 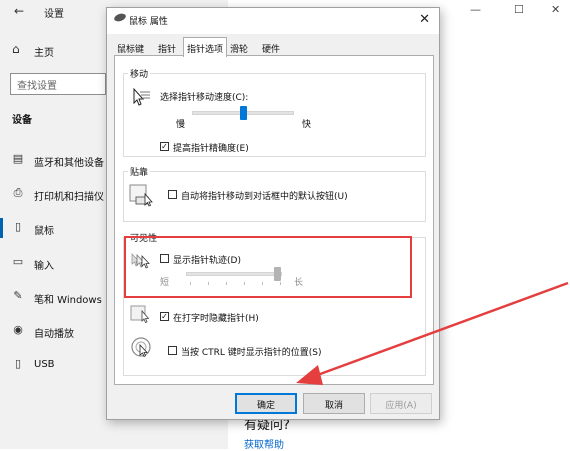 What do you see at coordinates (44, 364) in the screenshot?
I see `nav-item-label: USB` at bounding box center [44, 364].